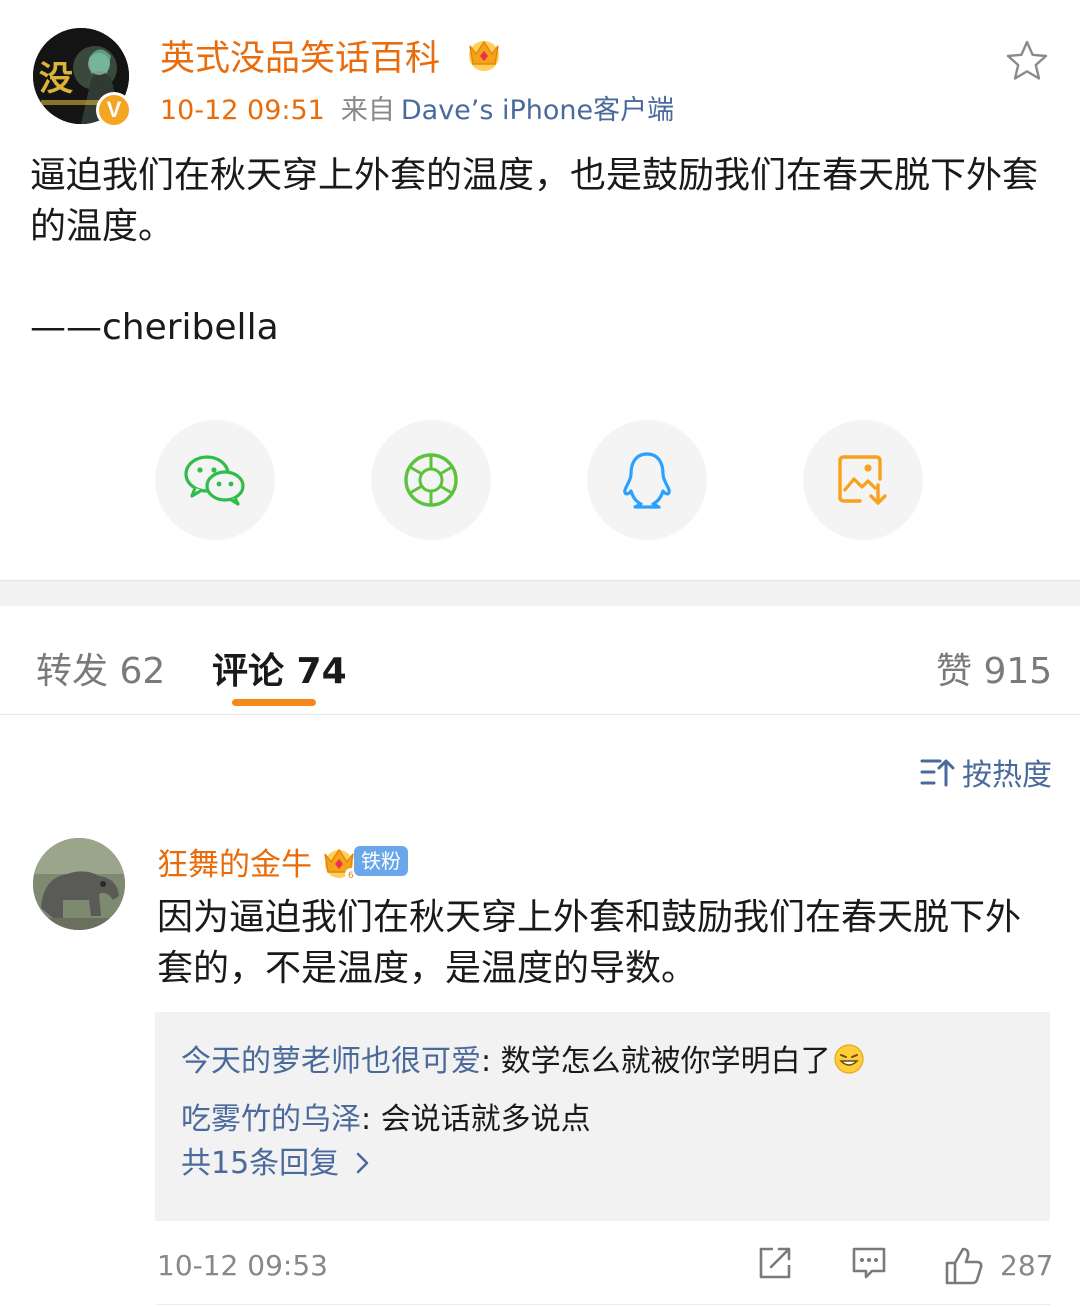  I want to click on sort-by-hot-button: 按热度, so click(986, 772).